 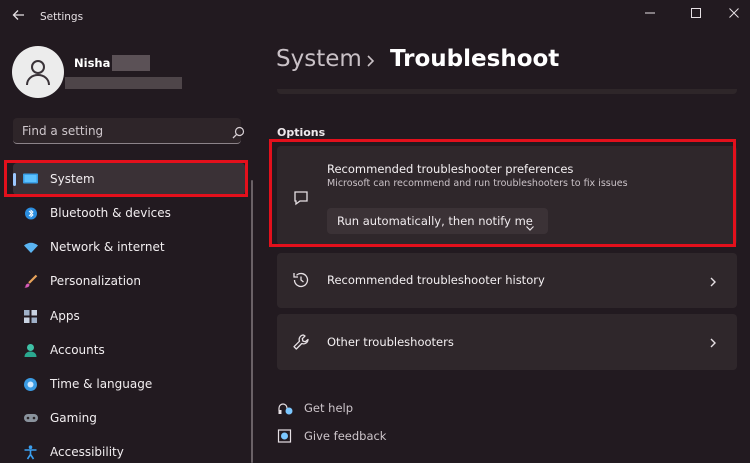 I want to click on maximize-button, so click(x=696, y=13).